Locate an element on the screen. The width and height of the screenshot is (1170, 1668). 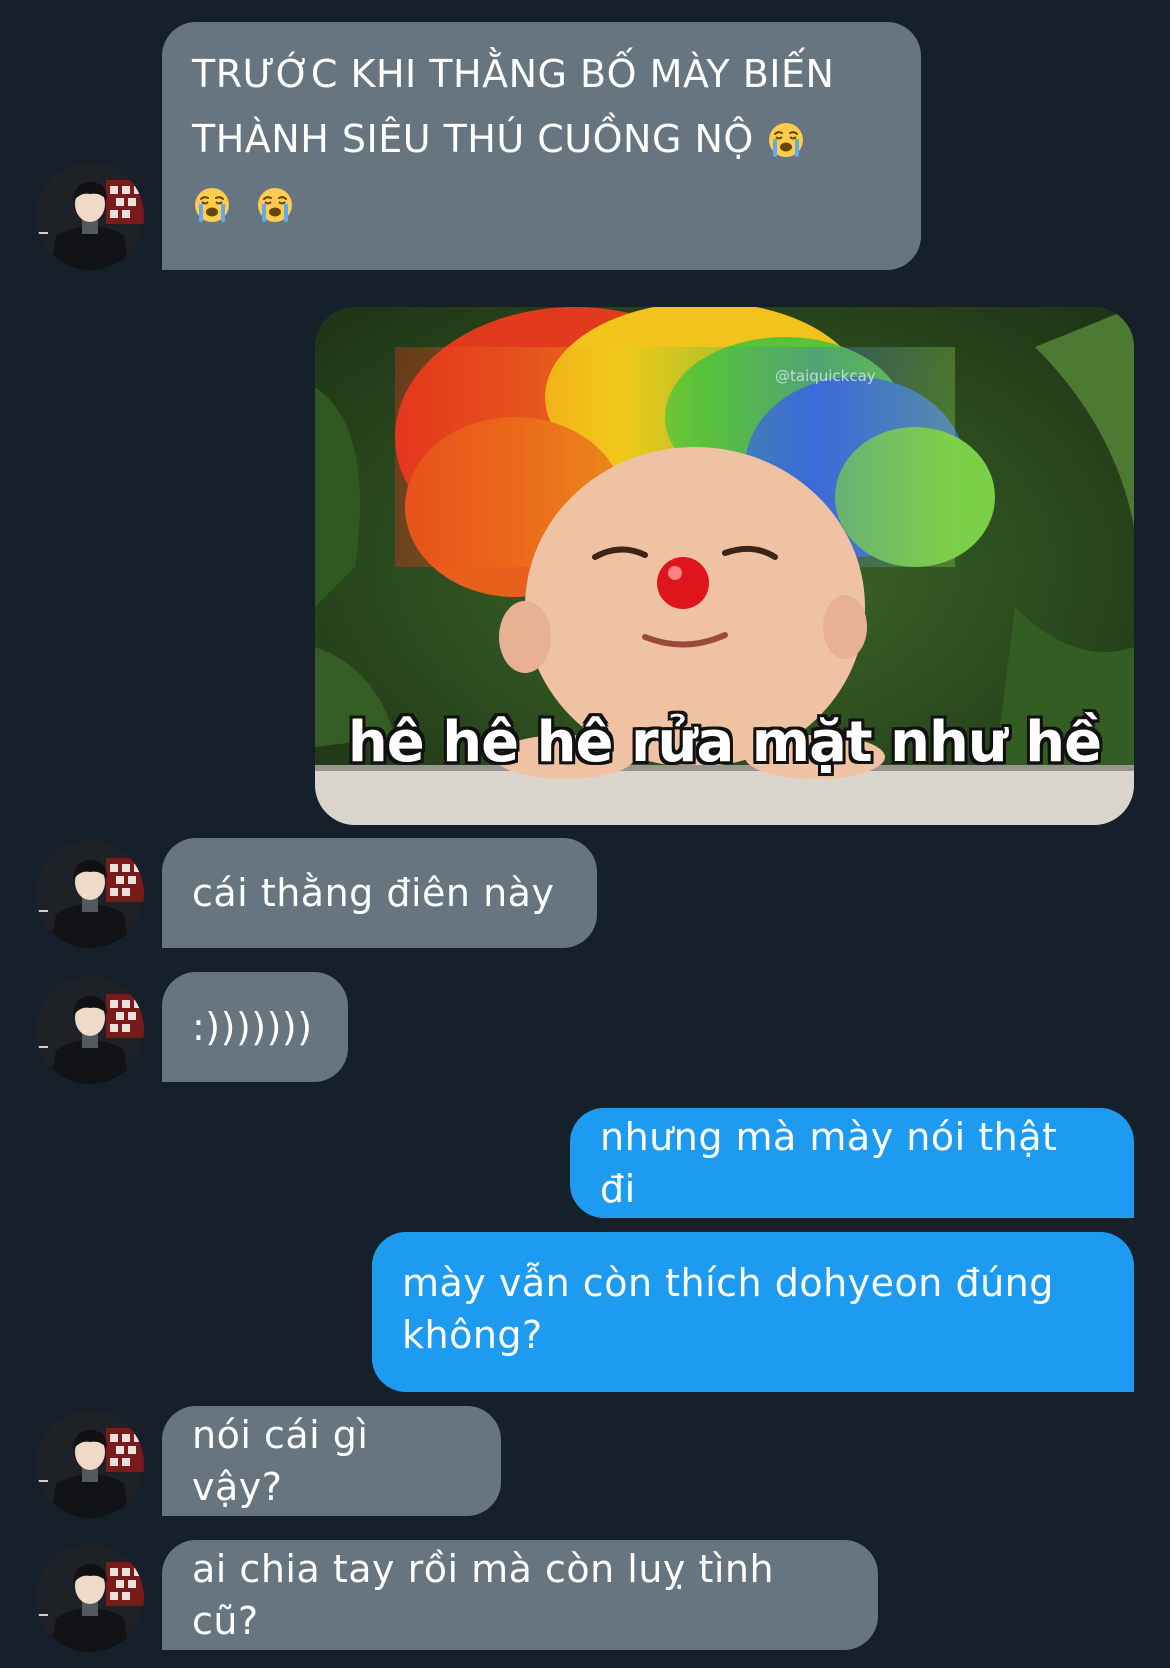
message-bubble-incoming: ai chia tay rồi mà còn luỵ tình cũ? is located at coordinates (520, 1595).